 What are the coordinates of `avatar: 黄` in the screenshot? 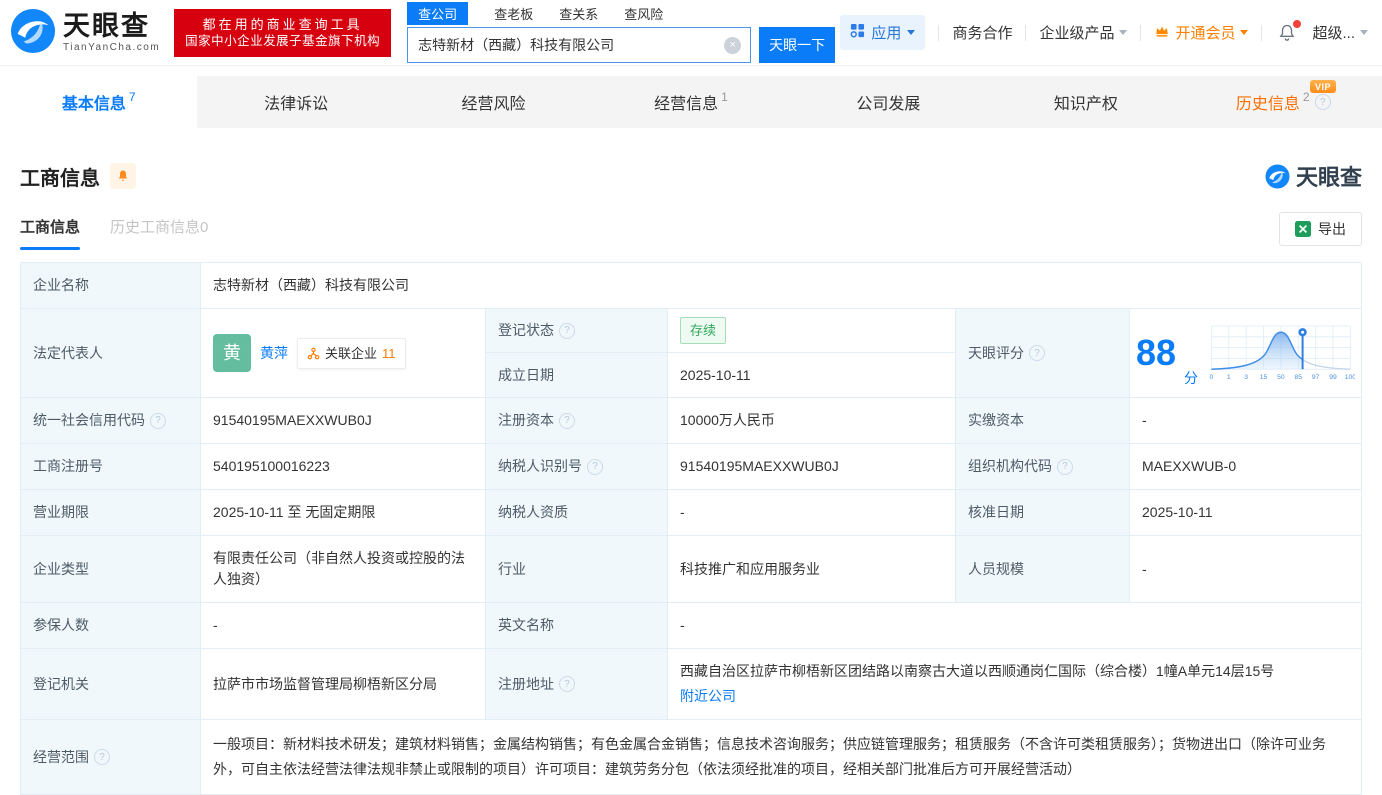 It's located at (232, 353).